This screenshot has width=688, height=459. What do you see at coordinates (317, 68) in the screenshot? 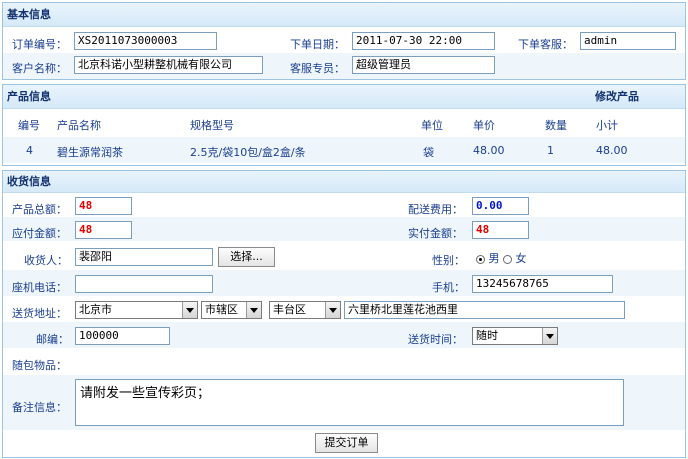
I see `staff-label: 客服专员：` at bounding box center [317, 68].